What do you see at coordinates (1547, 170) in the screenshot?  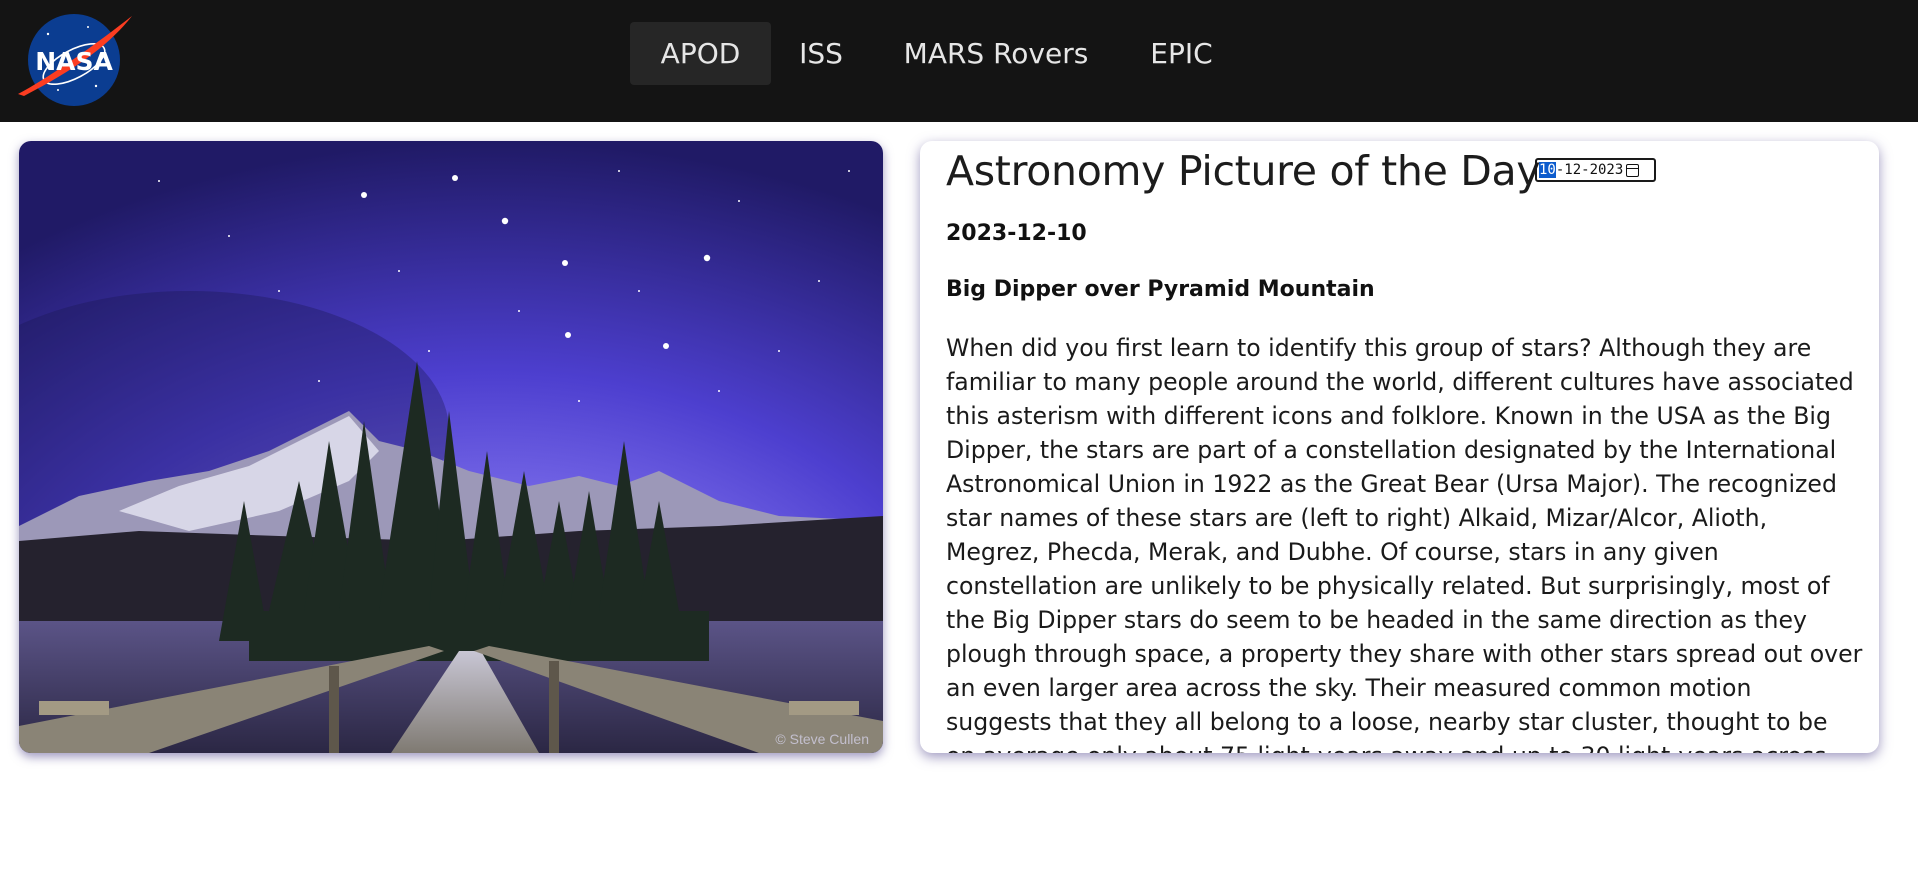 I see `date-month-segment: 10` at bounding box center [1547, 170].